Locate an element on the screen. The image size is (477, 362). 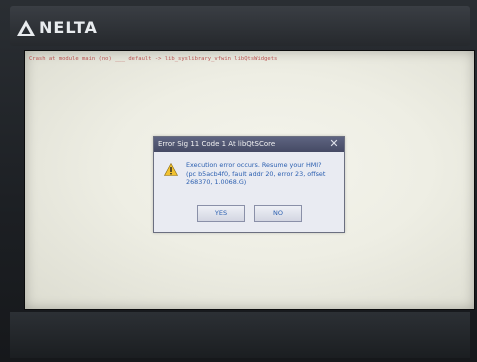
brand-name: NELTA is located at coordinates (68, 27).